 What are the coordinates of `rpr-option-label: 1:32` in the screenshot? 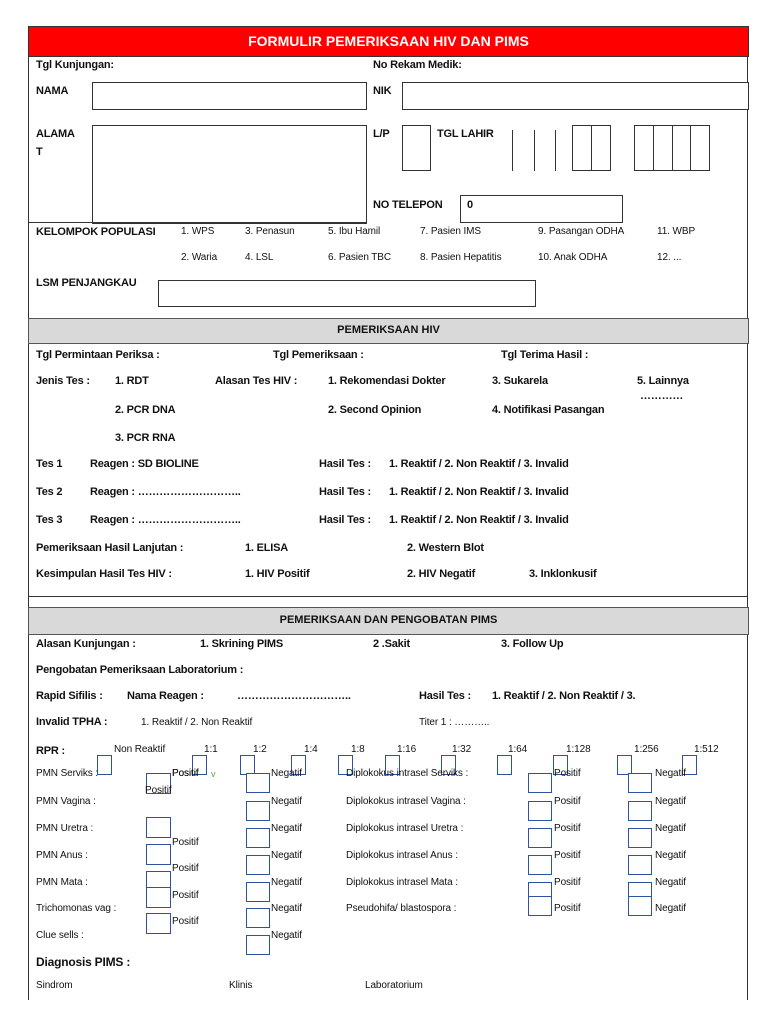 It's located at (462, 749).